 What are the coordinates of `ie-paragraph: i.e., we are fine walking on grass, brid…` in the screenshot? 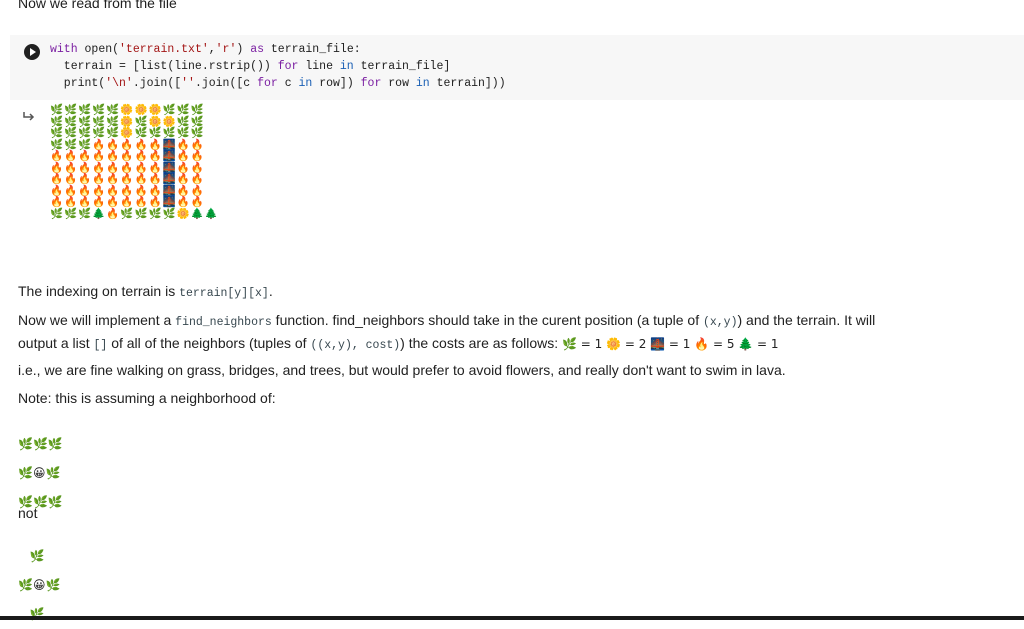 It's located at (402, 370).